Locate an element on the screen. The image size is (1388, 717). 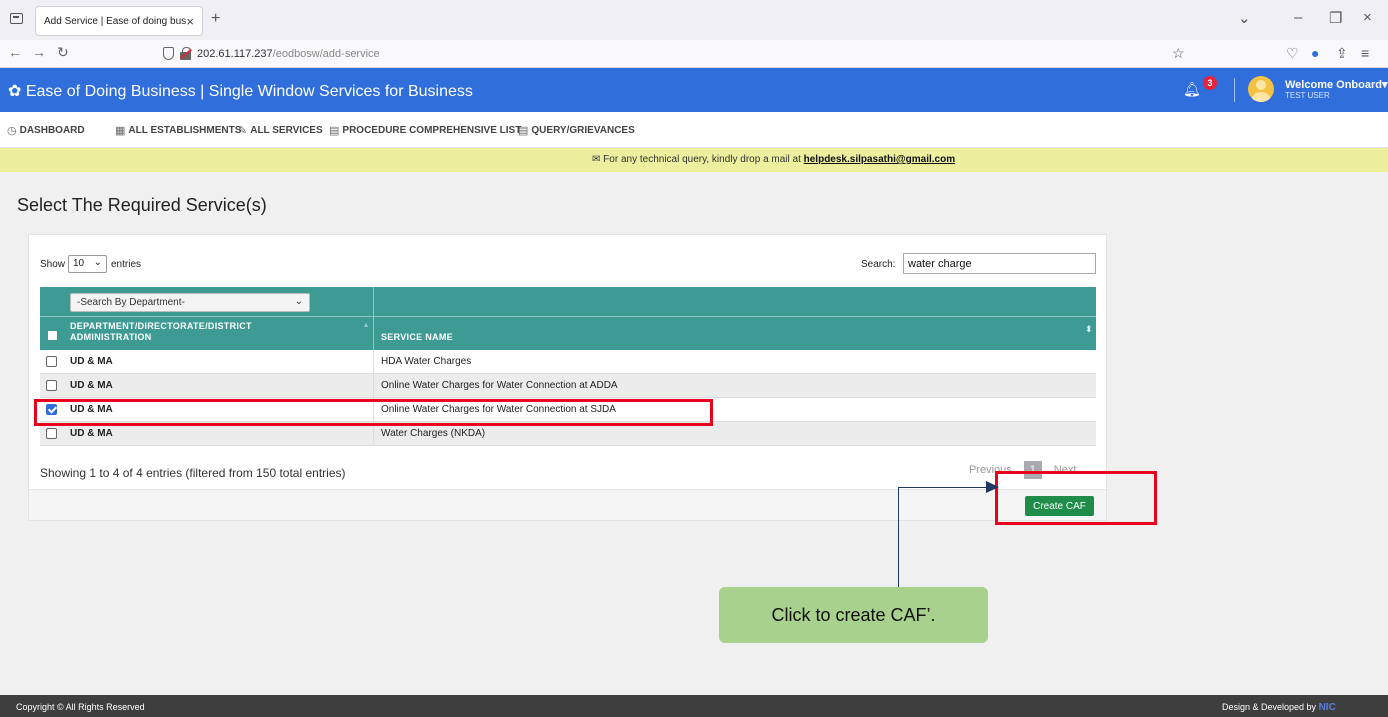
tab-list-icon is located at coordinates (16, 18).